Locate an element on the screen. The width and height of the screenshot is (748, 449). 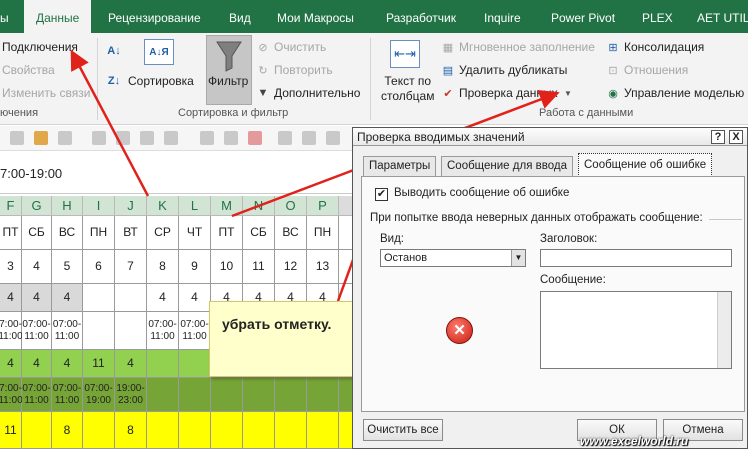
title-label: Заголовок: is located at coordinates (569, 239).